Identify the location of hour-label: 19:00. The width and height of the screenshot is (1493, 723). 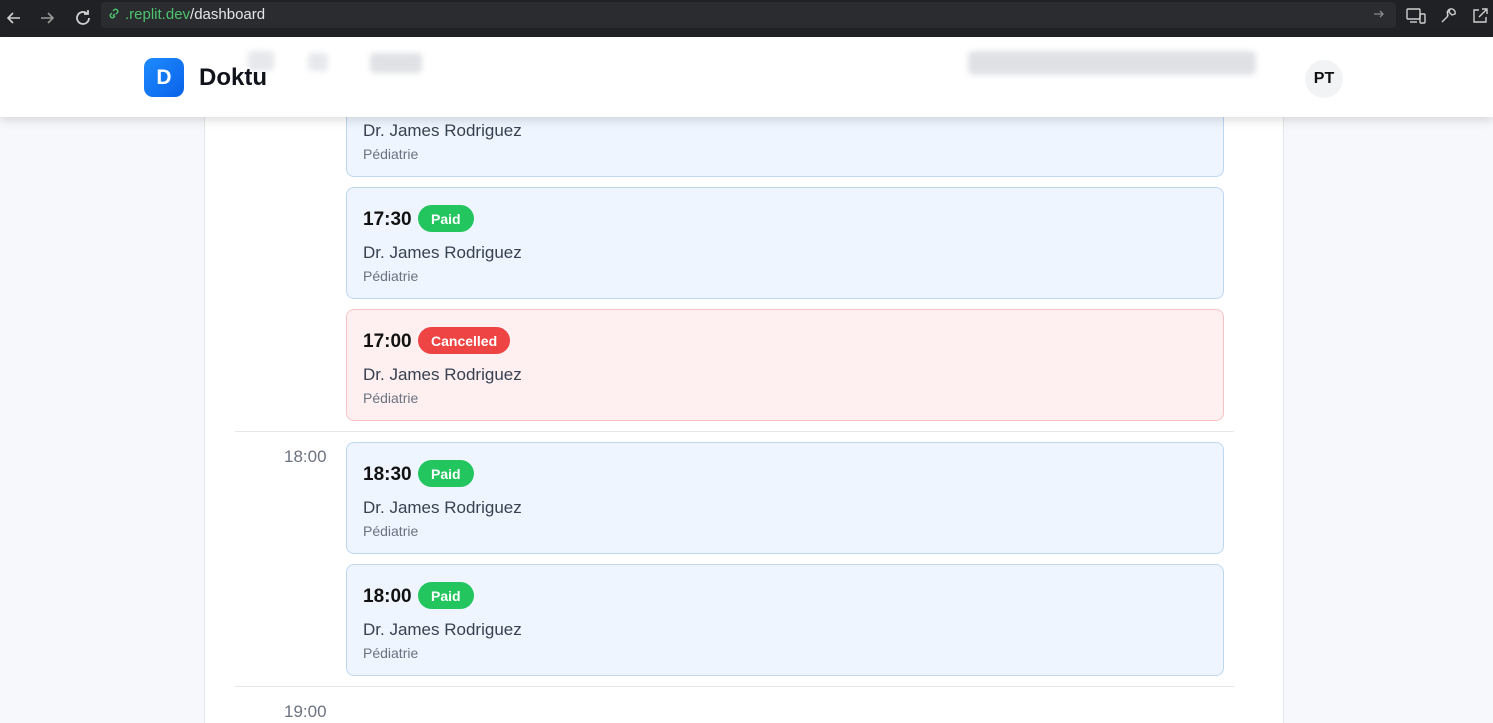
(305, 711).